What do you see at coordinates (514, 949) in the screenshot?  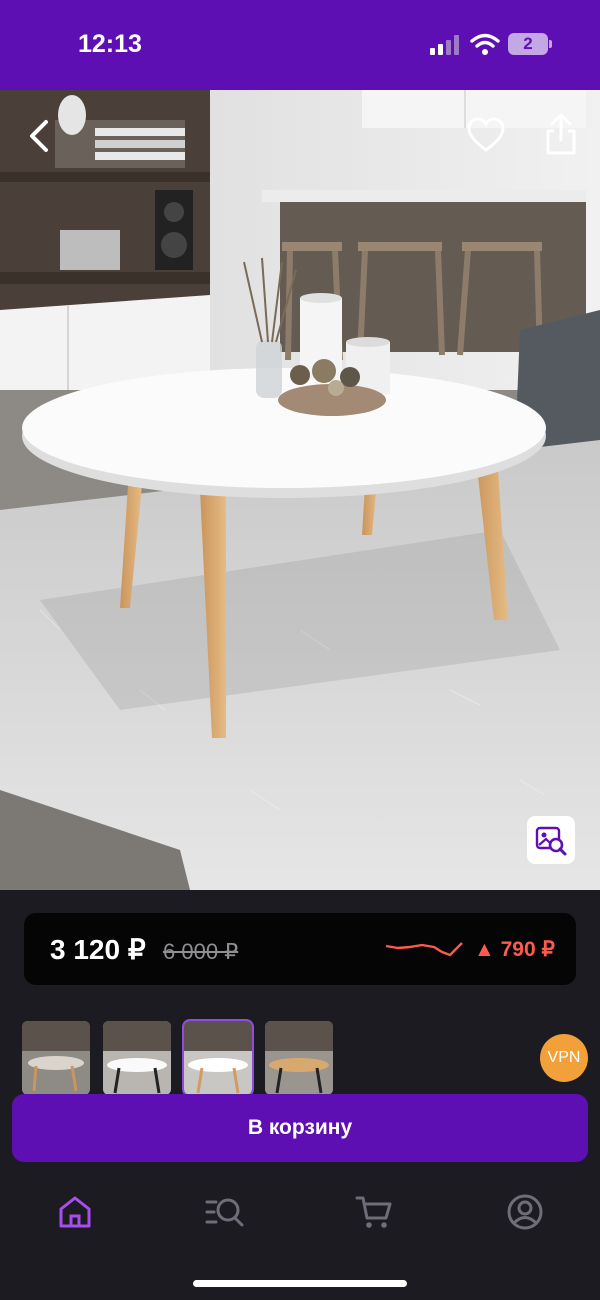 I see `price-change: ▲ 790 ₽` at bounding box center [514, 949].